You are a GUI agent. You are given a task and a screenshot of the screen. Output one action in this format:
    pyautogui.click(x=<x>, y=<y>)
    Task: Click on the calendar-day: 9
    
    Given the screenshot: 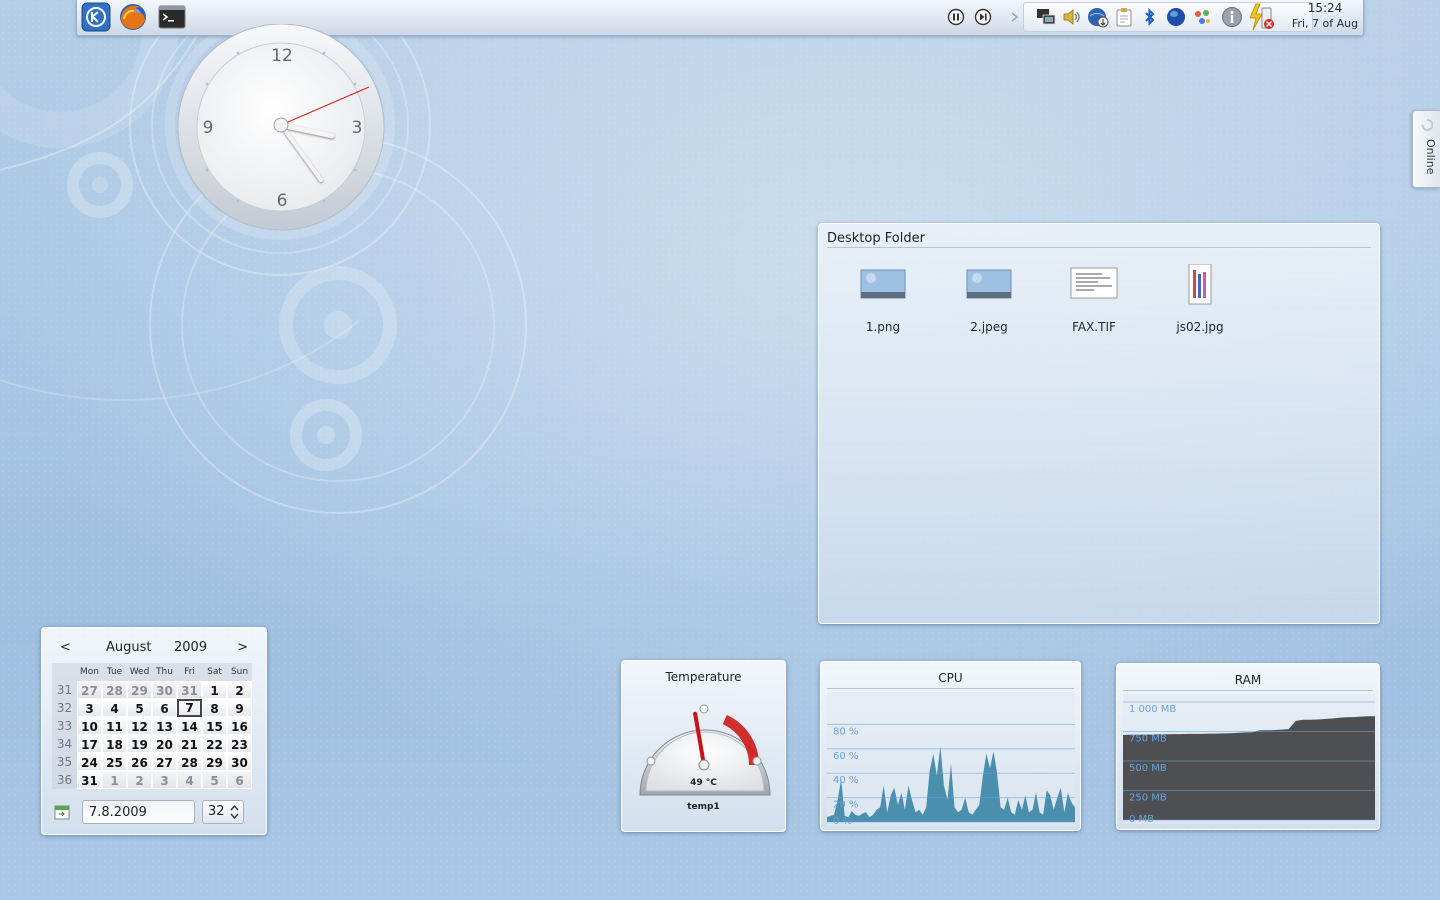 What is the action you would take?
    pyautogui.click(x=239, y=708)
    